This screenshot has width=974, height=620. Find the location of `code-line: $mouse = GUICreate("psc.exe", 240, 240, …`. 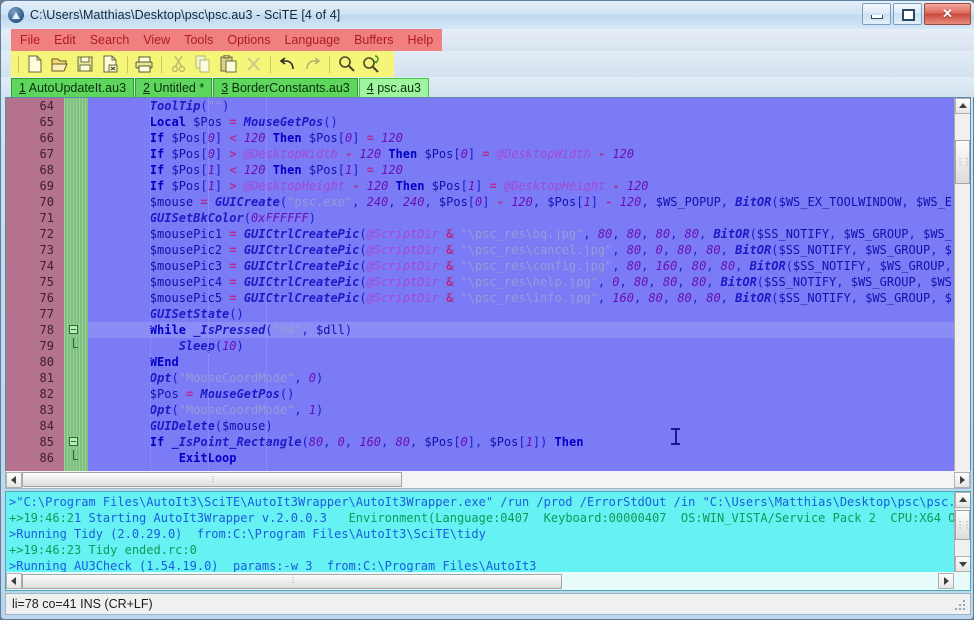

code-line: $mouse = GUICreate("psc.exe", 240, 240, … is located at coordinates (522, 202).